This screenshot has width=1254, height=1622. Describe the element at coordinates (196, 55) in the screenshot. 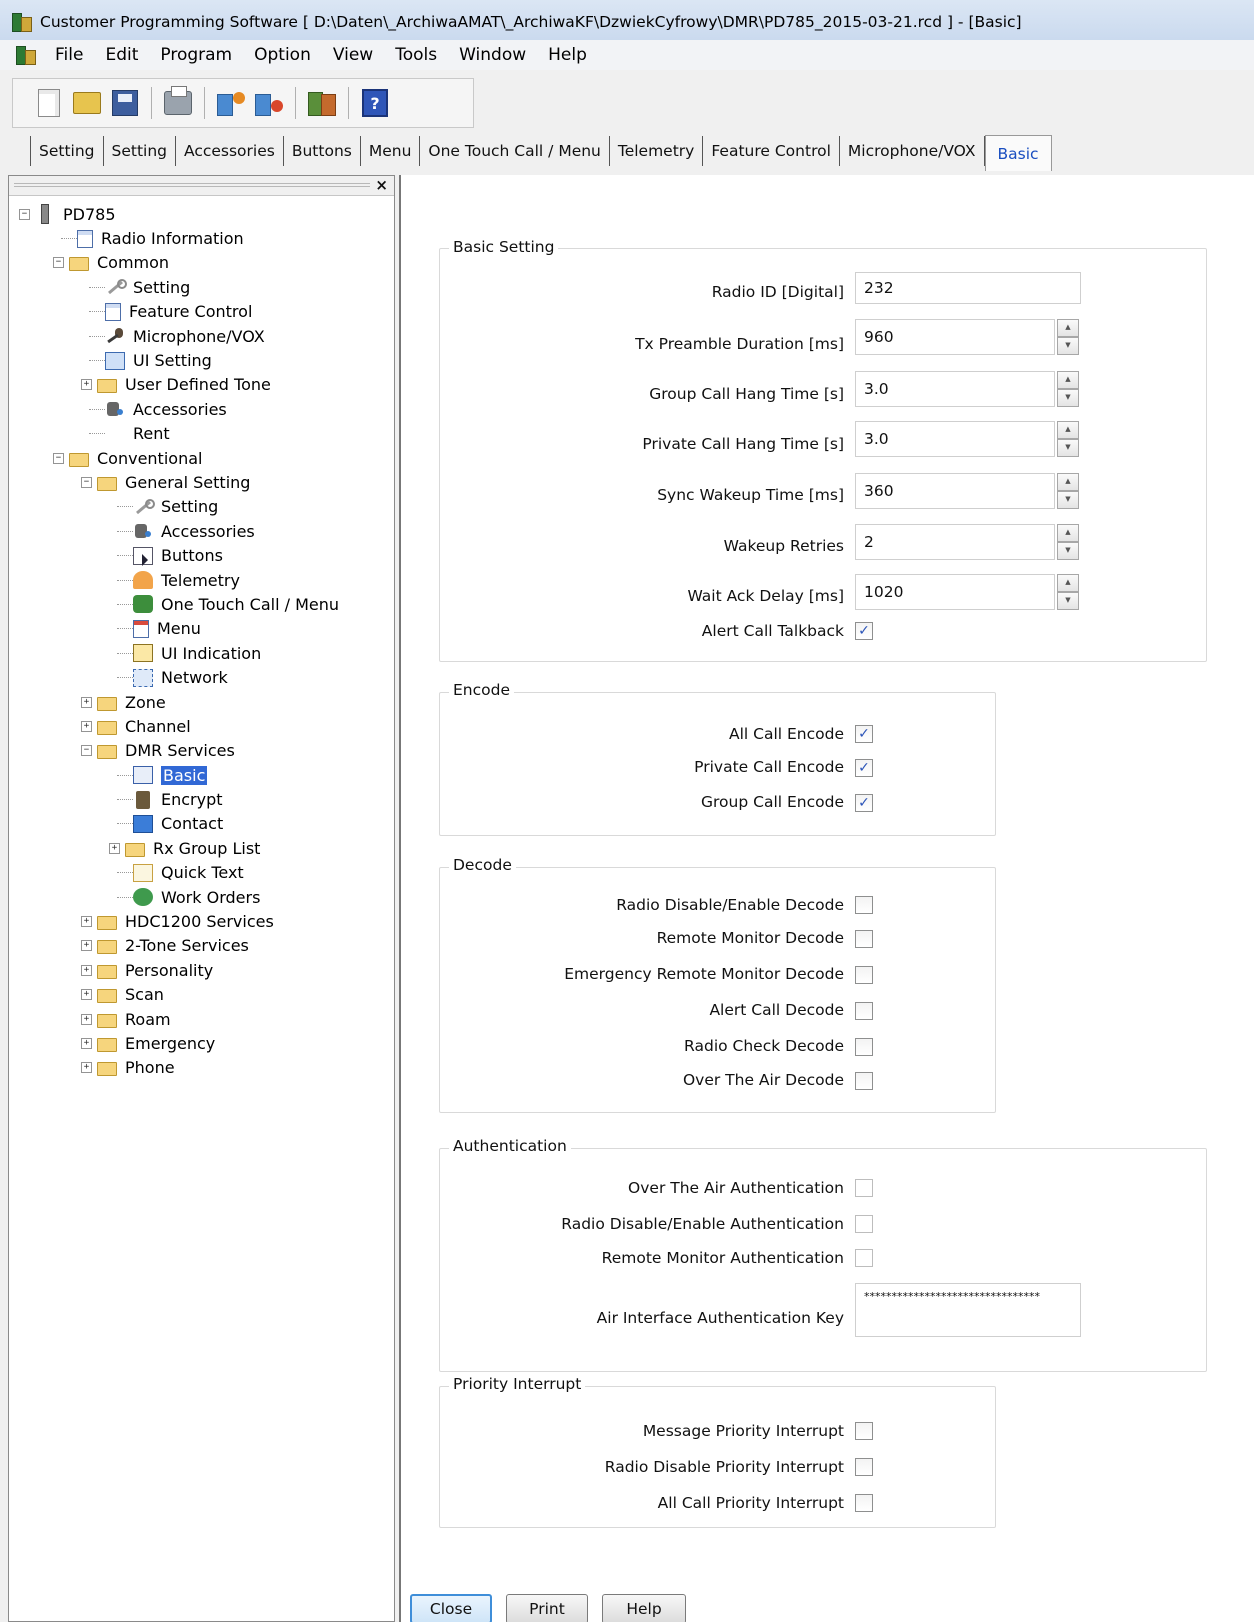

I see `menu-program: Program` at that location.